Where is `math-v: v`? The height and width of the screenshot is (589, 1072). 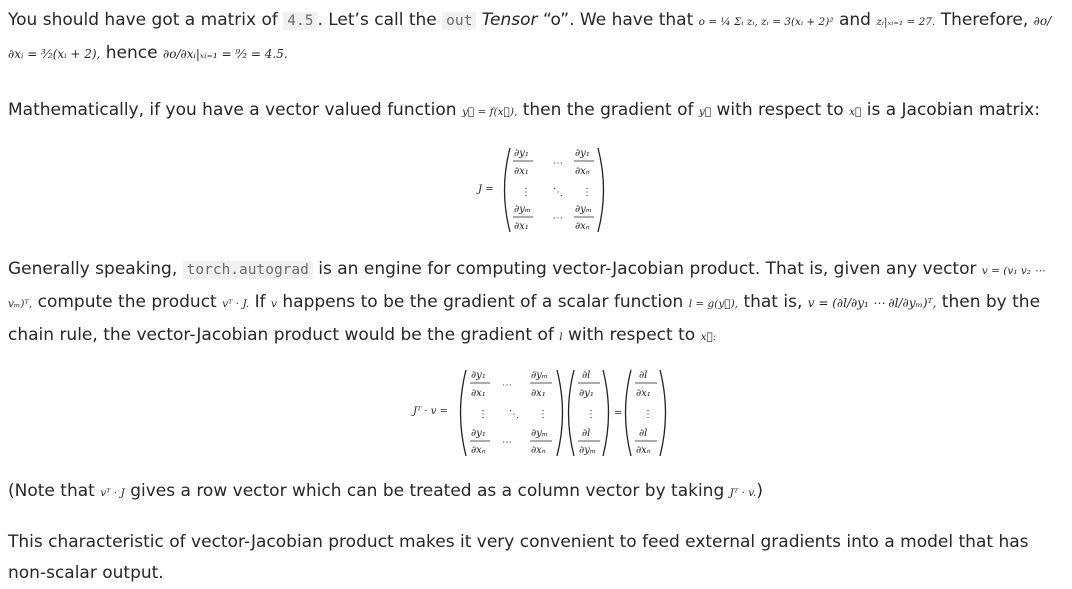 math-v: v is located at coordinates (274, 304).